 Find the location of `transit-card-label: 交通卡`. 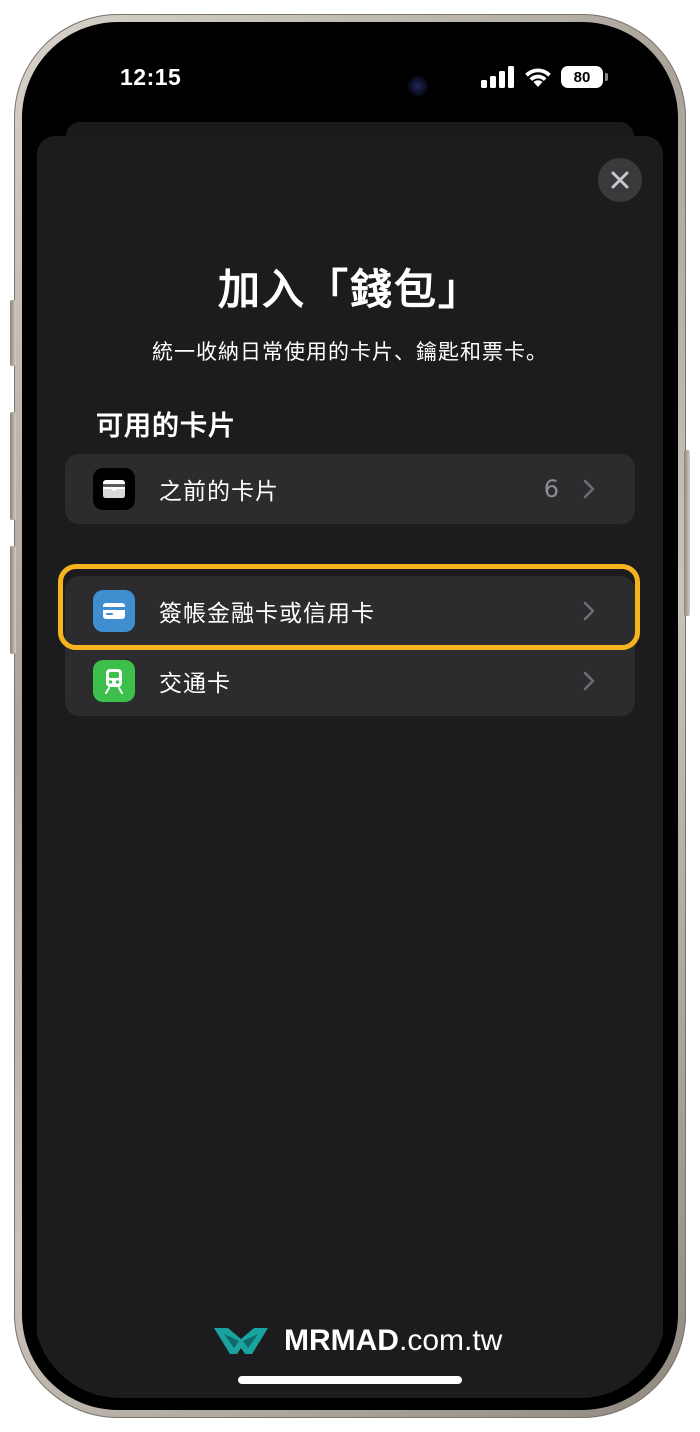

transit-card-label: 交通卡 is located at coordinates (195, 684).